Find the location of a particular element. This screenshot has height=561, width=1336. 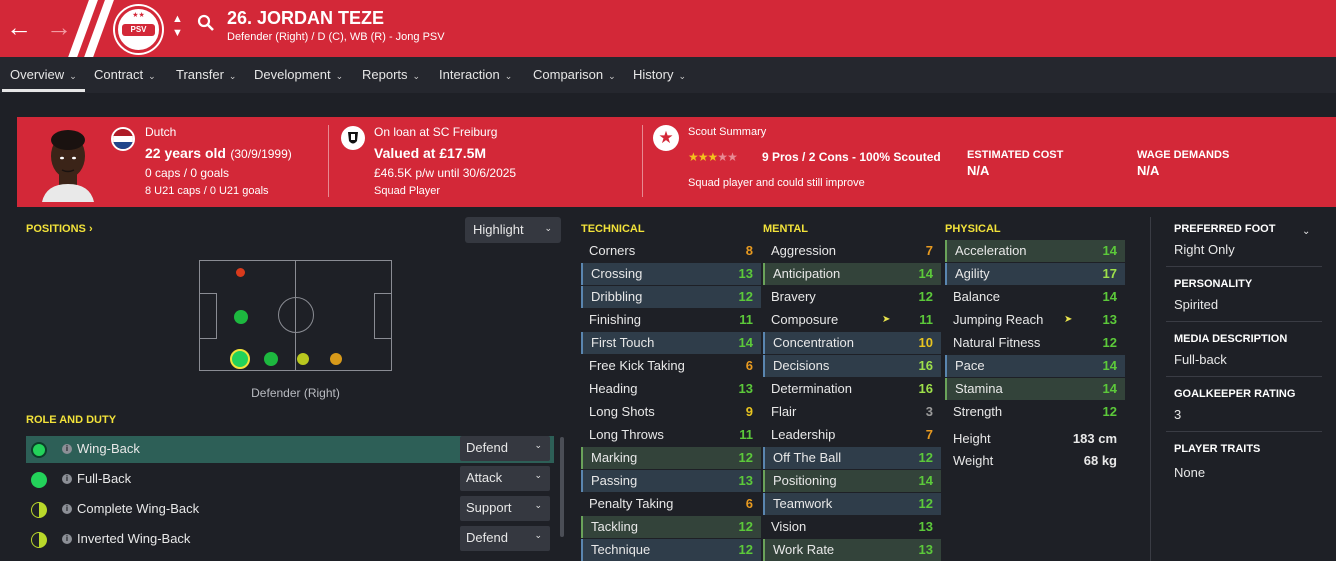

estimated-cost-value: N/A is located at coordinates (978, 170).